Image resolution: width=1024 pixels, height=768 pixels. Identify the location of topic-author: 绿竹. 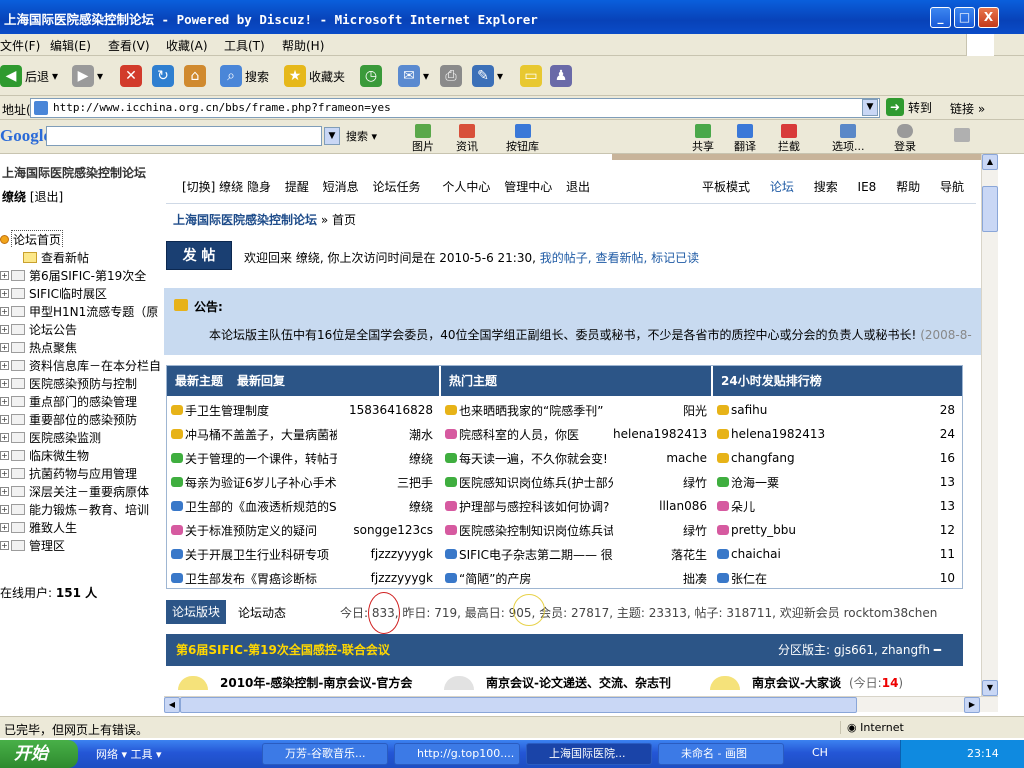
(660, 530).